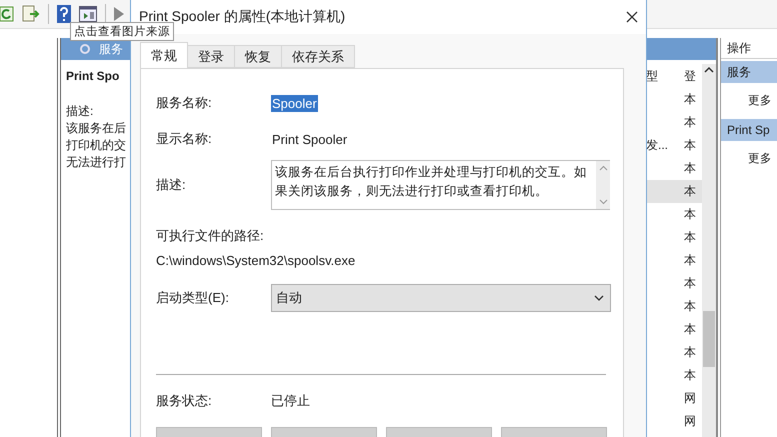  Describe the element at coordinates (664, 76) in the screenshot. I see `column-header: 型` at that location.